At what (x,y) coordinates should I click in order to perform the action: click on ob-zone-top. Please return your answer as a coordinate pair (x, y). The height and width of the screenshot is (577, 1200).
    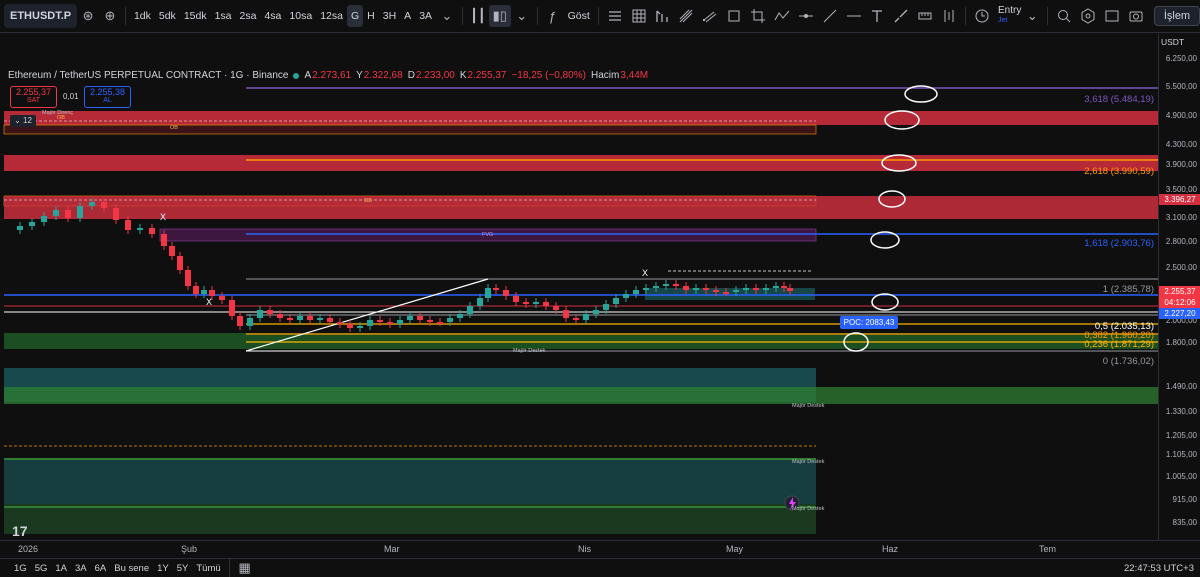
    Looking at the image, I should click on (410, 129).